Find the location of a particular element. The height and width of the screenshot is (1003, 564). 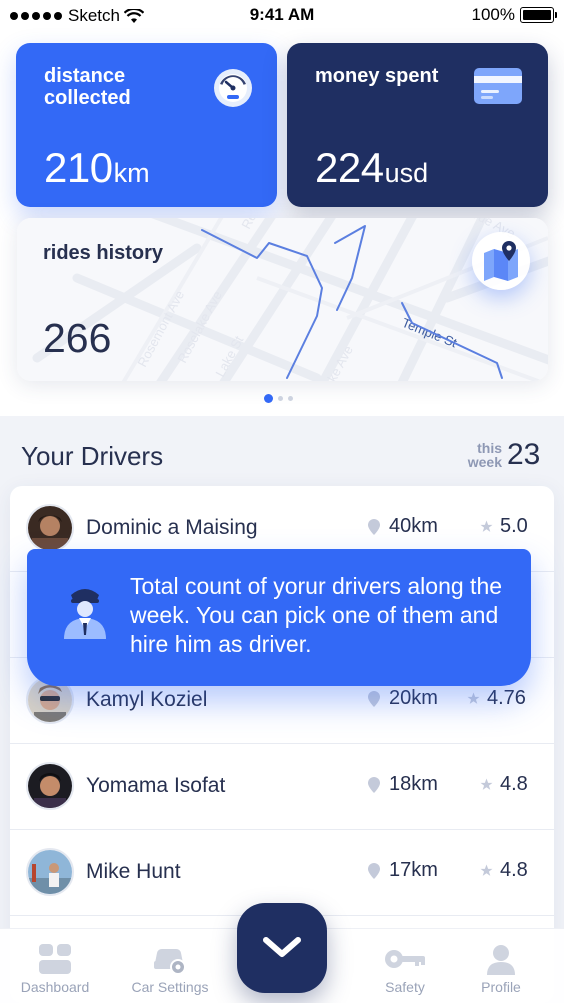

nav-car-settings: Car Settings is located at coordinates (170, 969).